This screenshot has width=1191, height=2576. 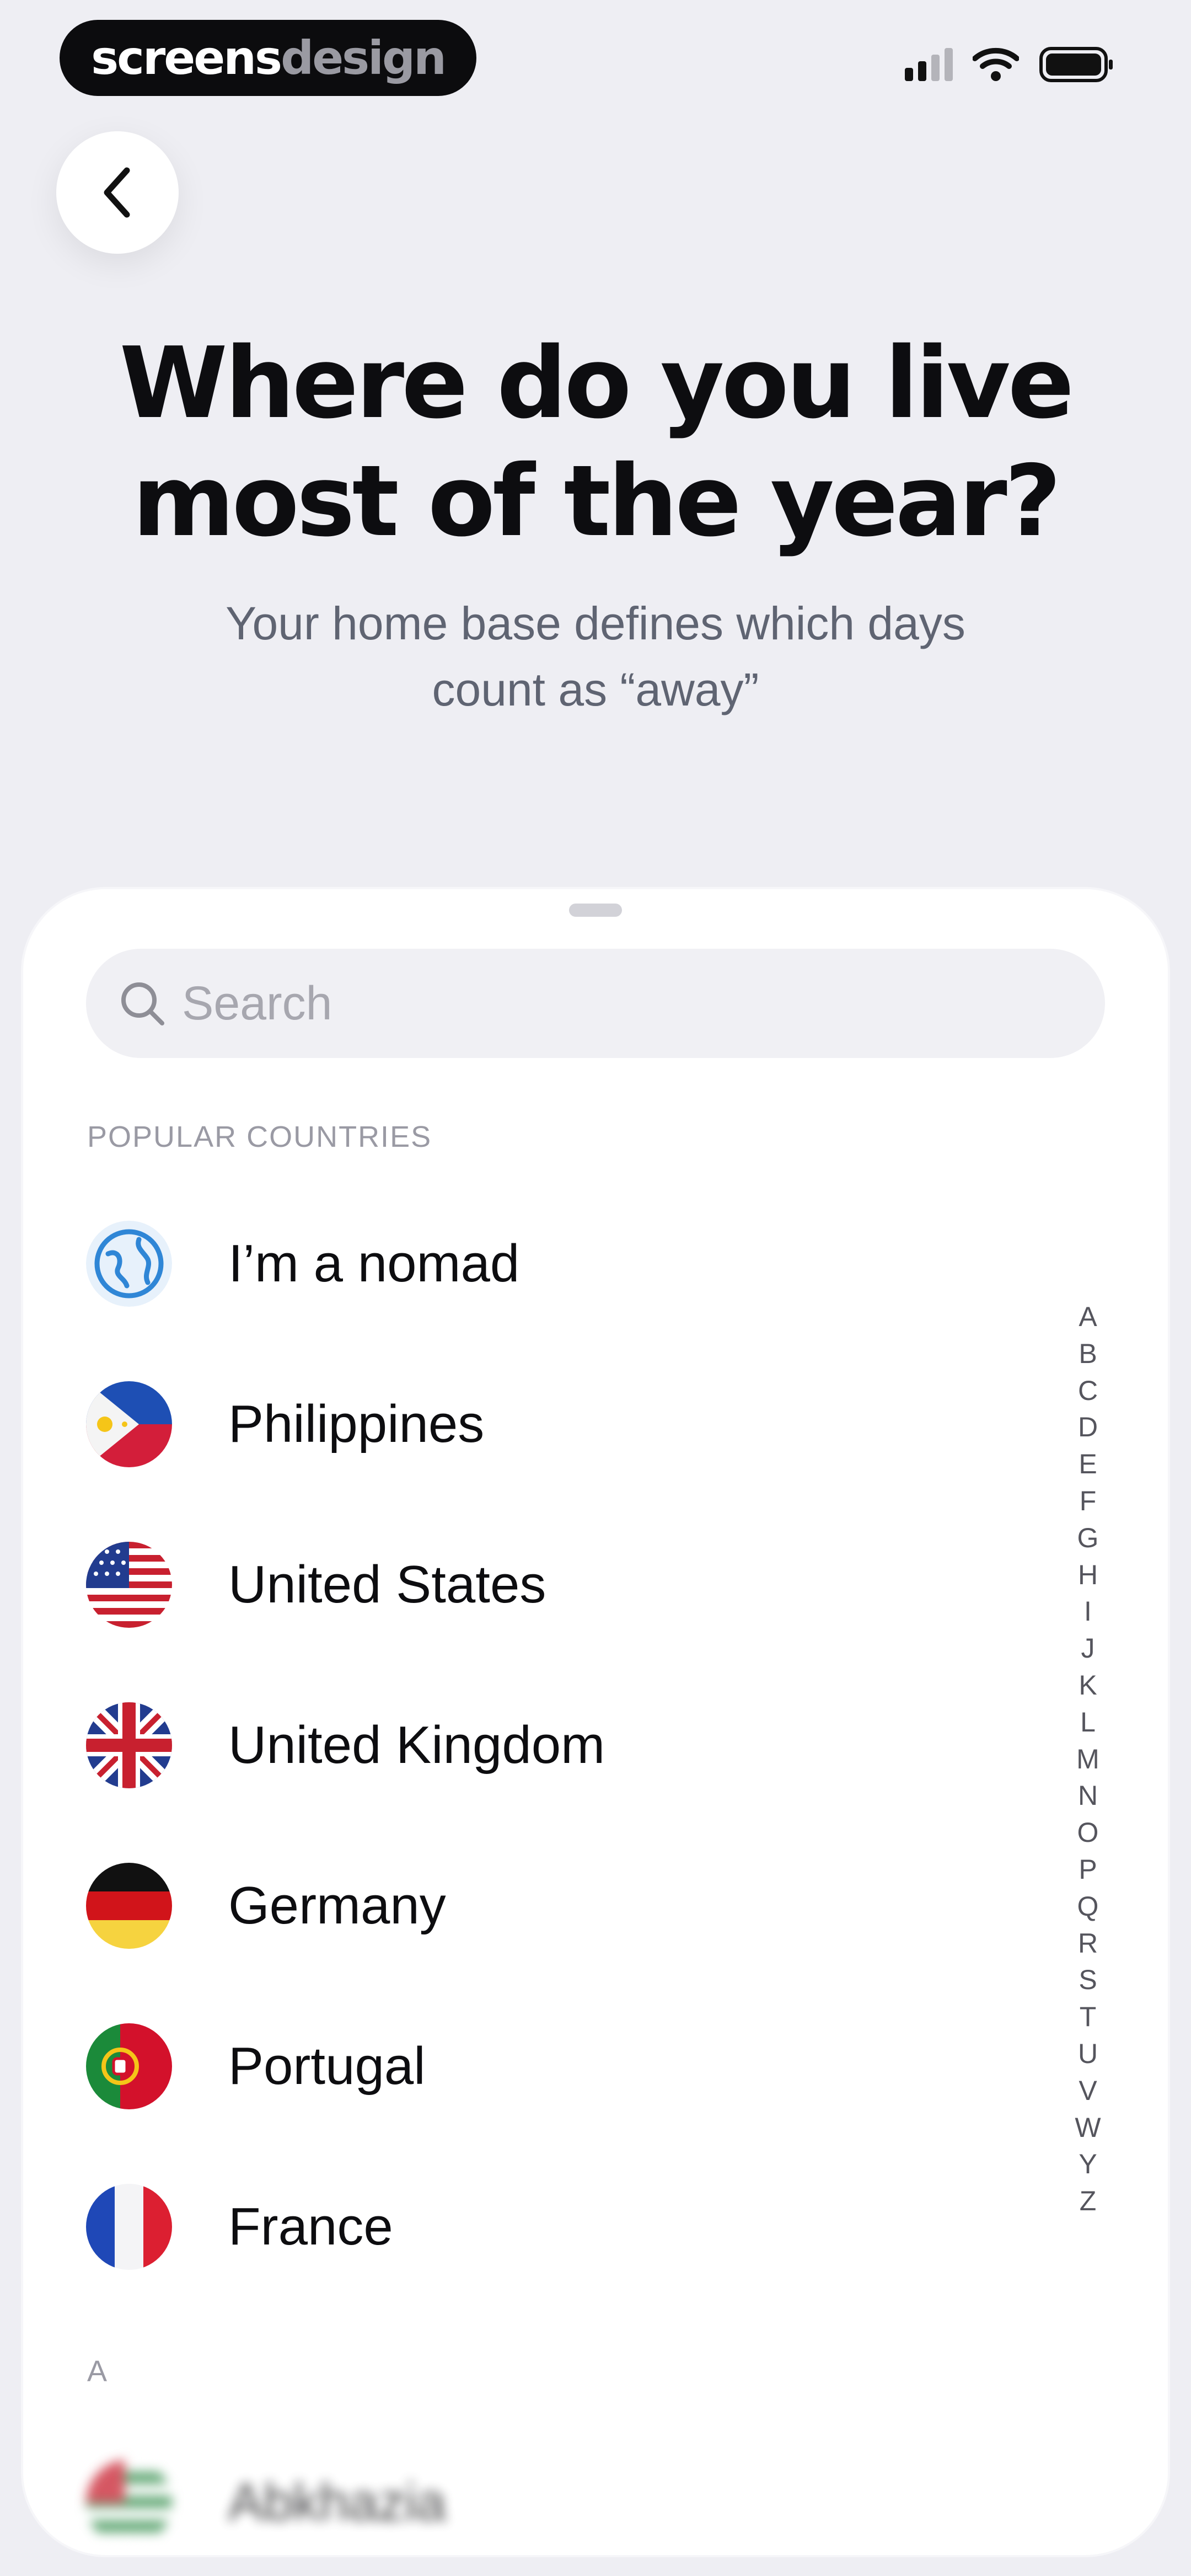 I want to click on alphabet-index-letter-b: B, so click(x=1088, y=1353).